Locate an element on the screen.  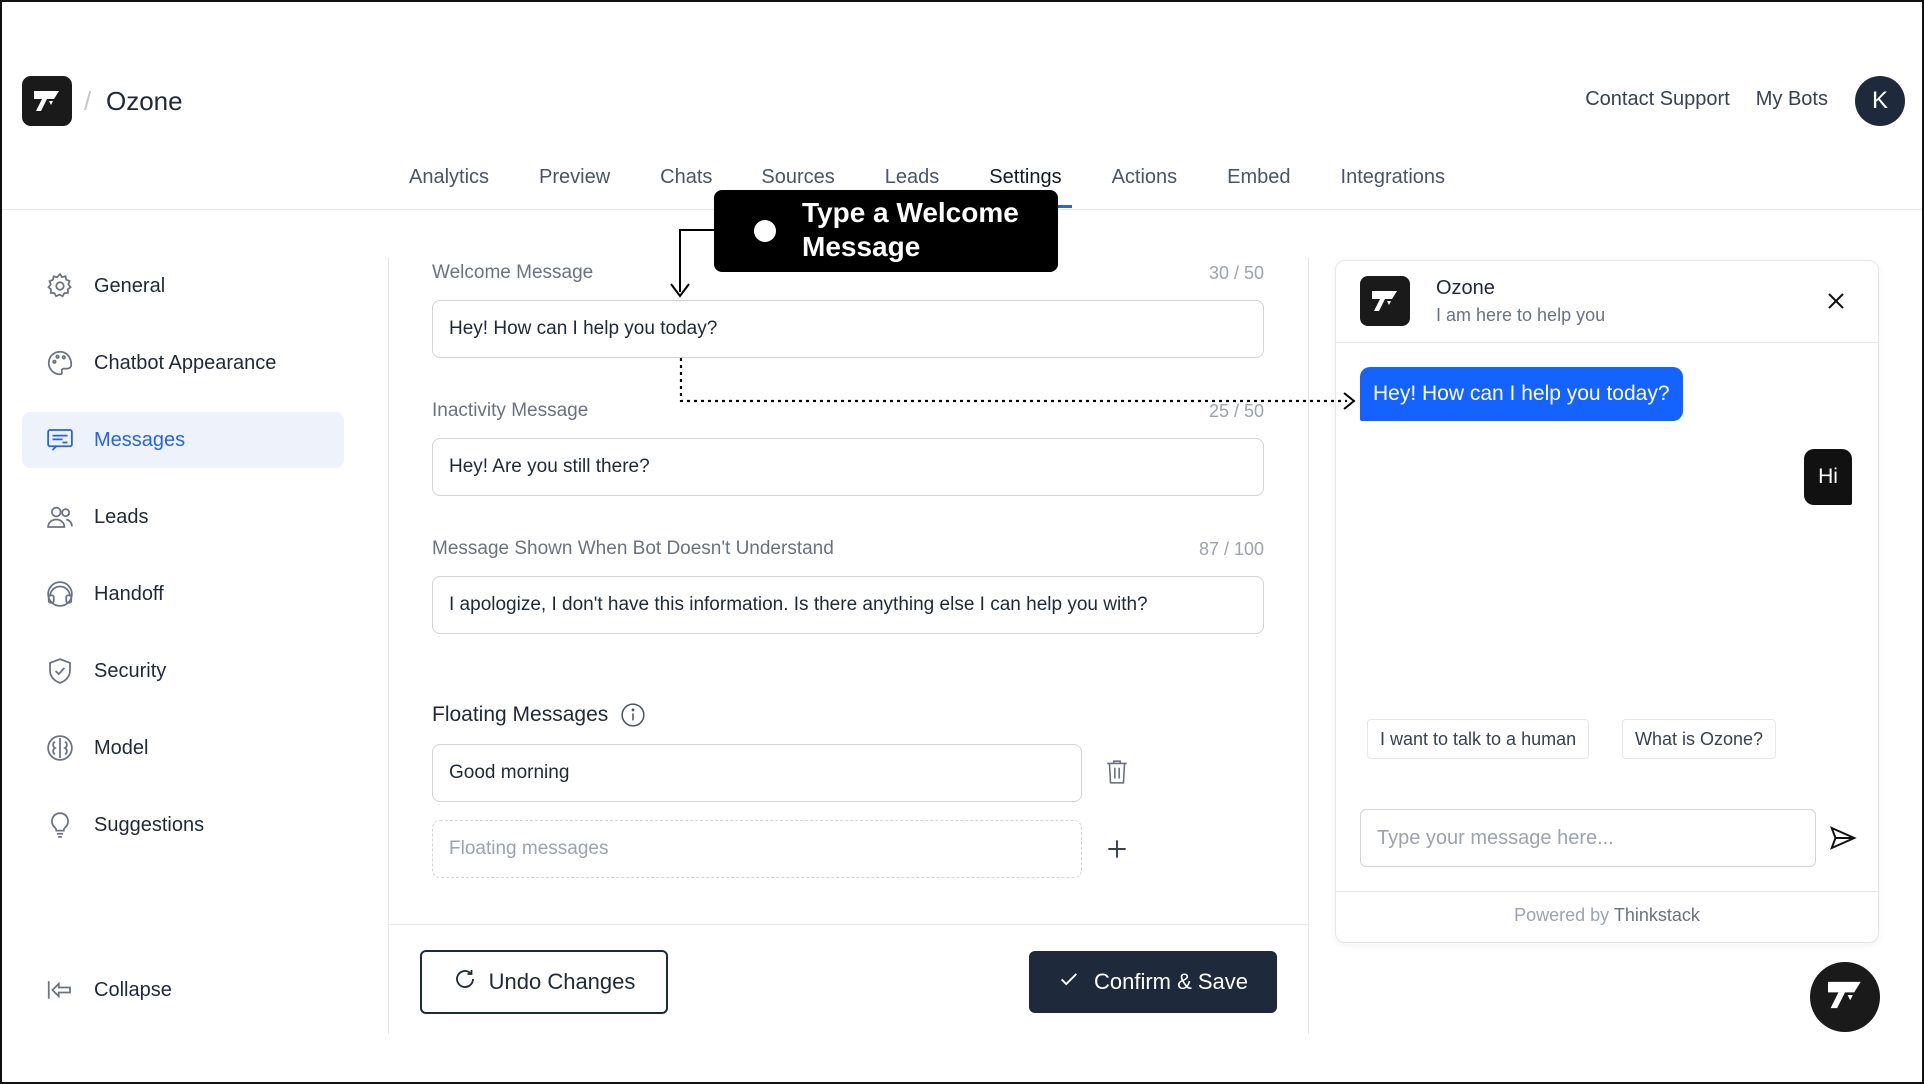
tooltip-dot is located at coordinates (765, 231).